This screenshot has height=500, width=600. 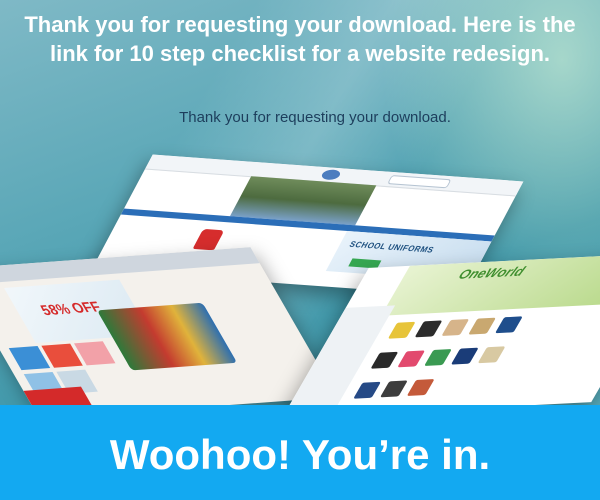 What do you see at coordinates (492, 272) in the screenshot?
I see `bags-logo: OneWorld` at bounding box center [492, 272].